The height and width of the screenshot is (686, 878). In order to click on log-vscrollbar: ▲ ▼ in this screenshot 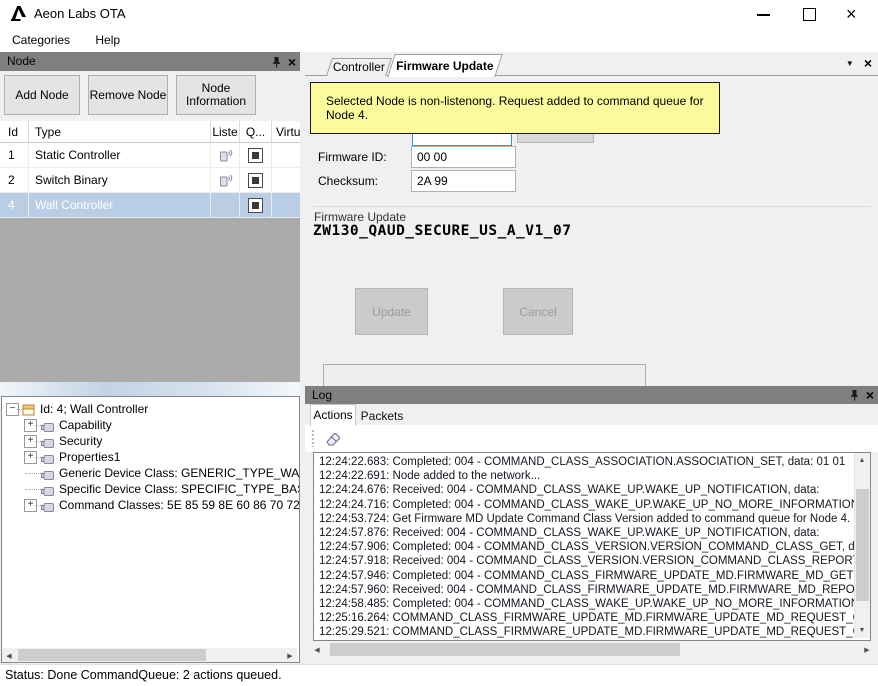, I will do `click(862, 545)`.